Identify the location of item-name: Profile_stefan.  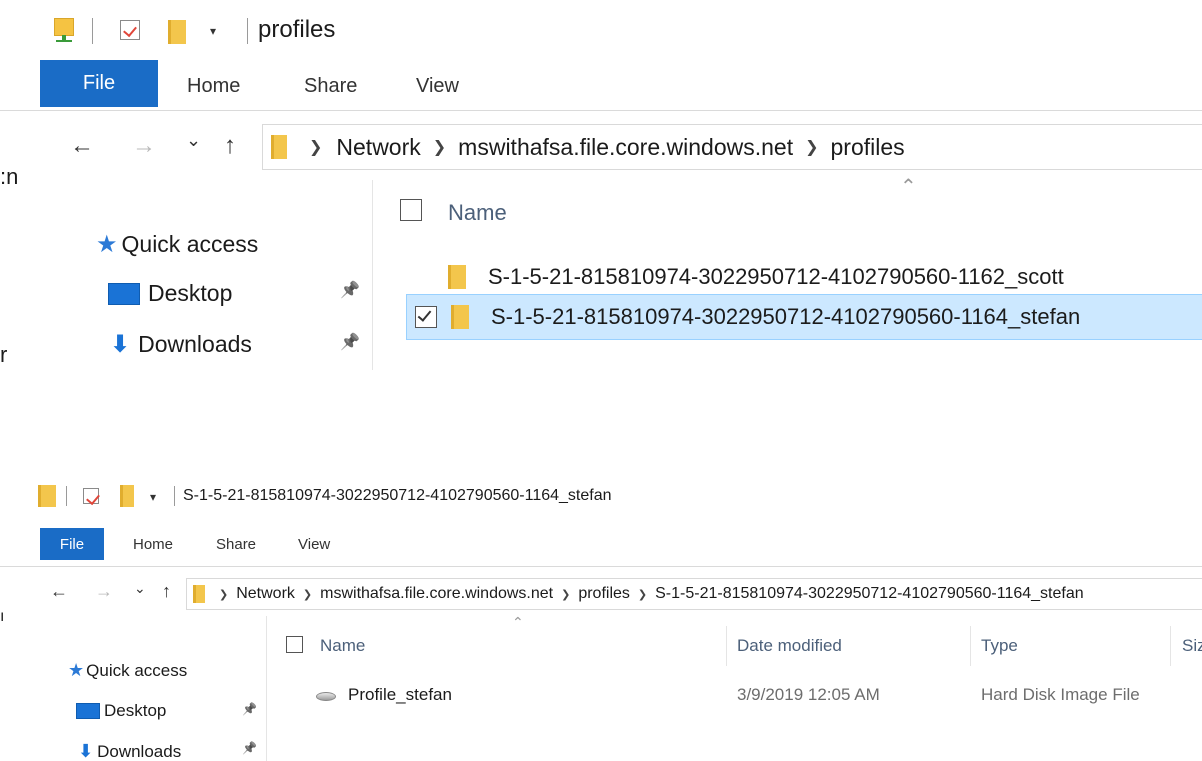
(400, 694).